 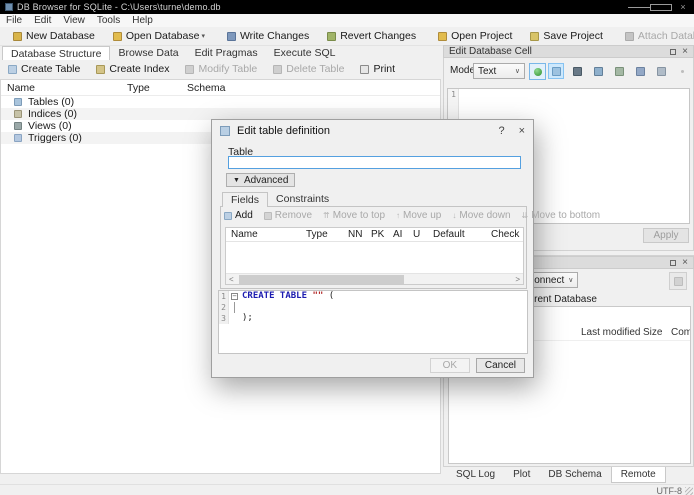 I want to click on dialog-help-button: ?, so click(x=501, y=131).